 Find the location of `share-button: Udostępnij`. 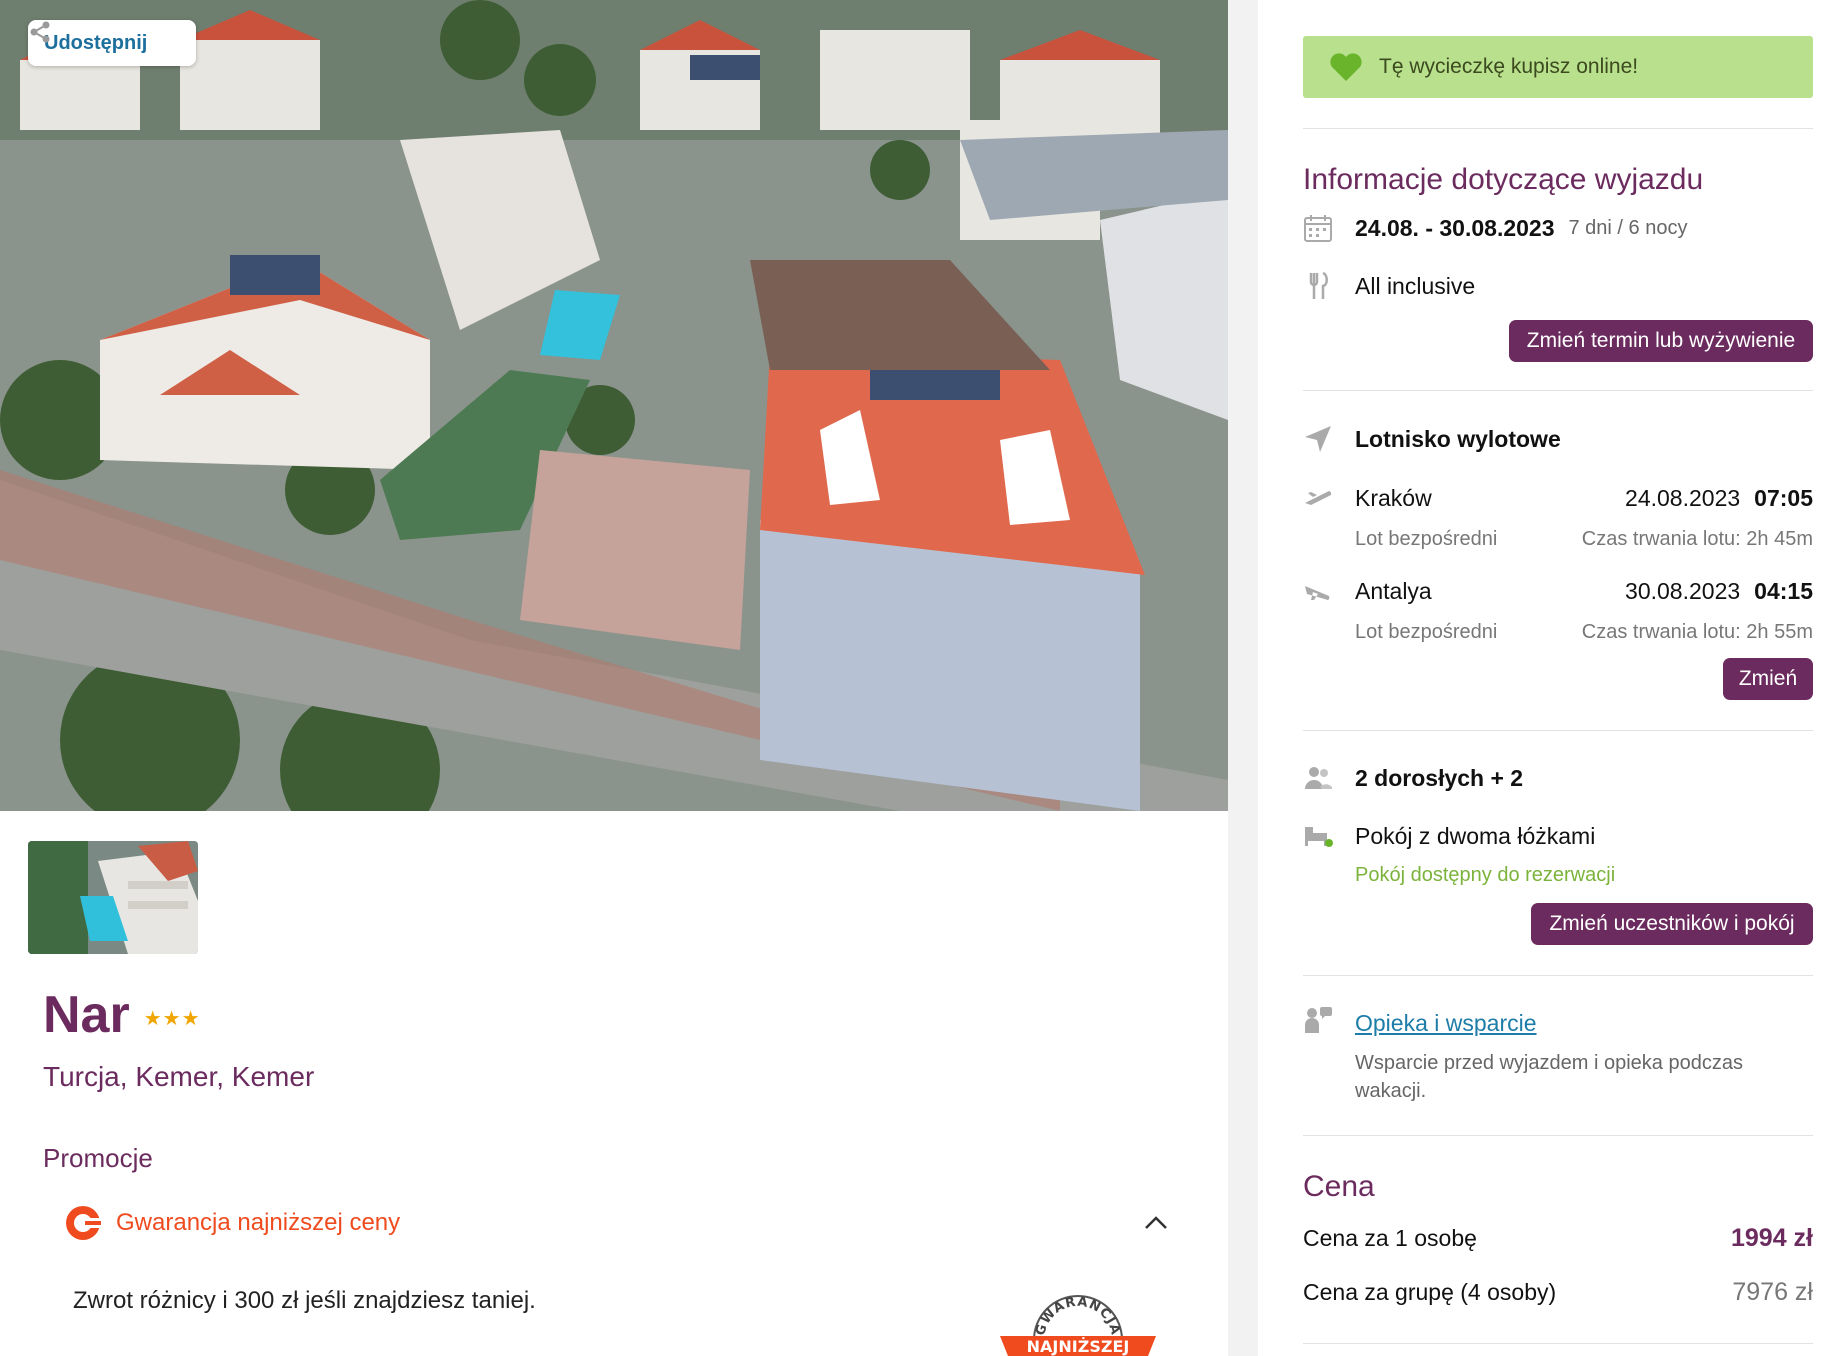

share-button: Udostępnij is located at coordinates (112, 43).